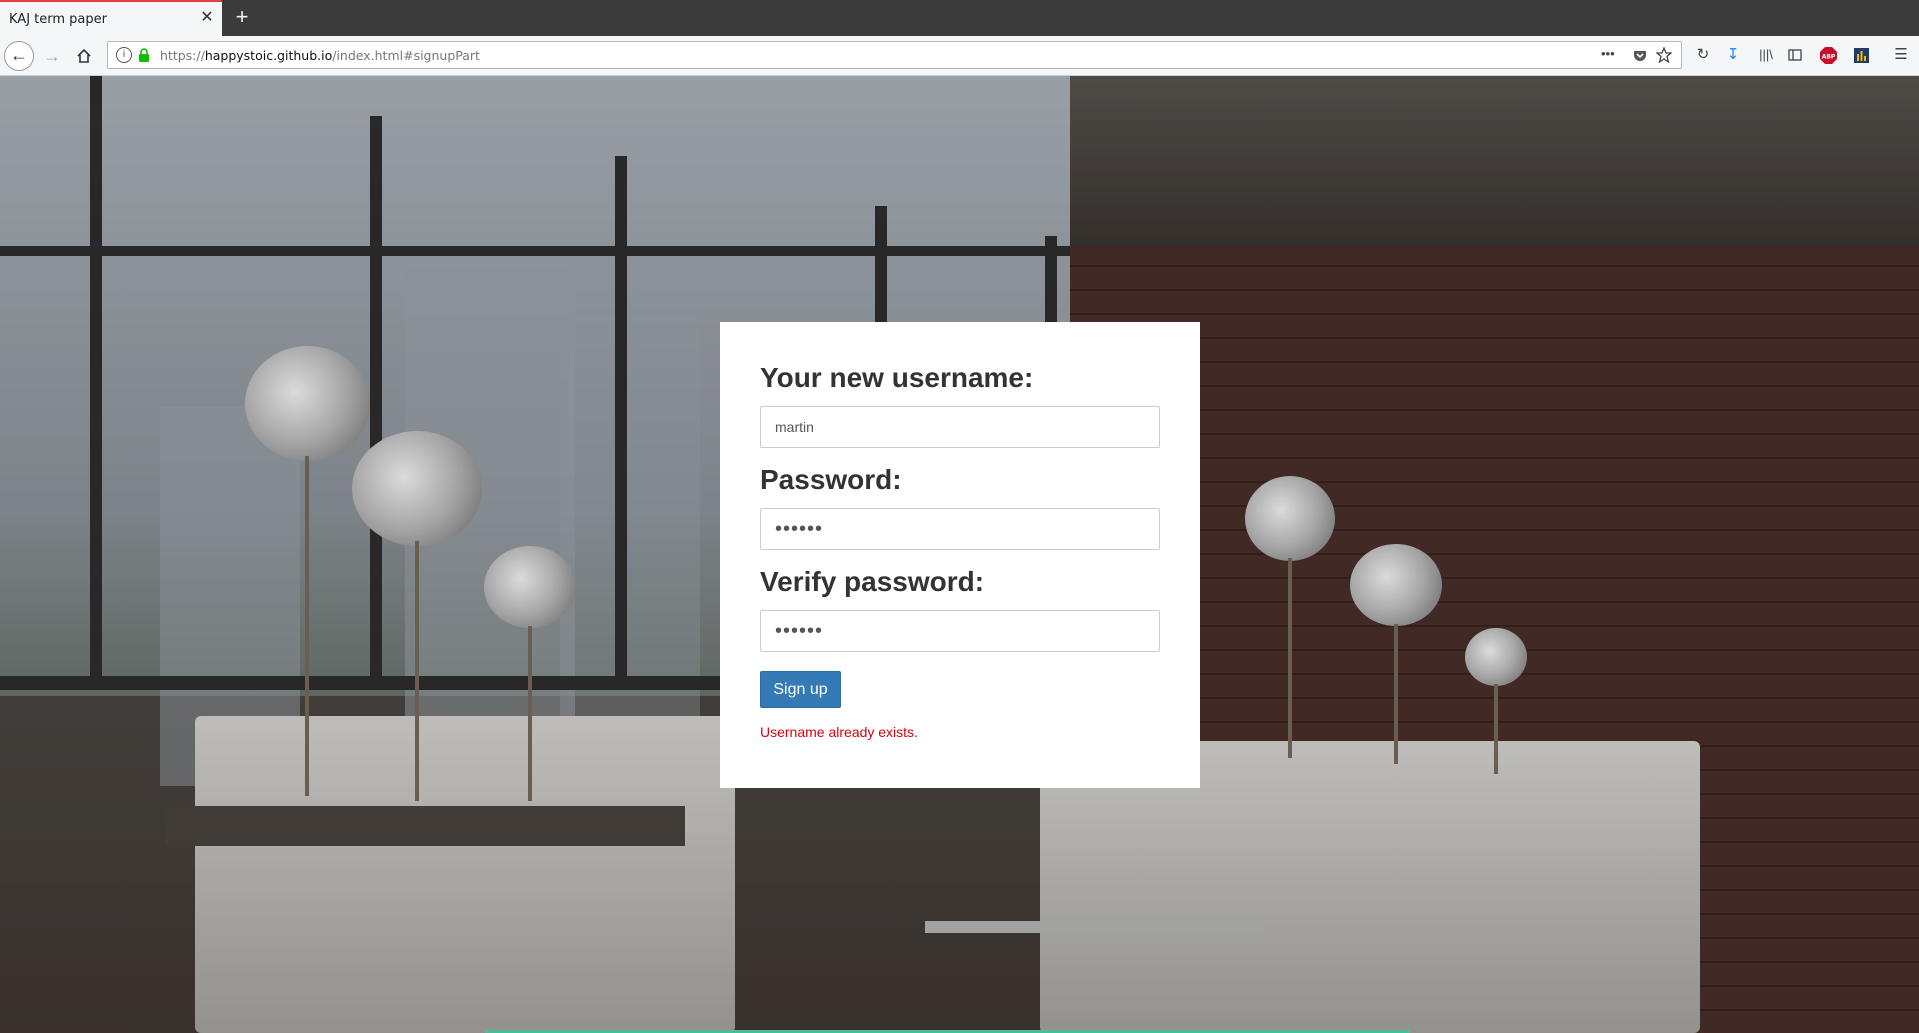 The image size is (1919, 1033). I want to click on url-path: /index.html#signupPart, so click(406, 55).